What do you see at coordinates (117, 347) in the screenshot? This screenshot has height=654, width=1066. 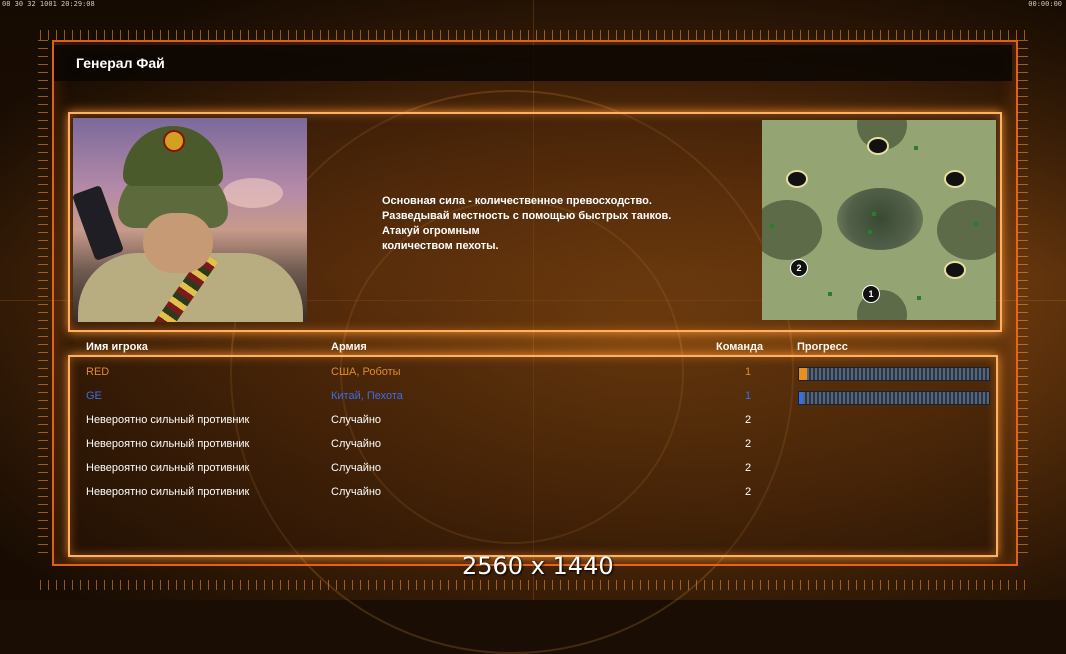 I see `header-player-name: Имя игрока` at bounding box center [117, 347].